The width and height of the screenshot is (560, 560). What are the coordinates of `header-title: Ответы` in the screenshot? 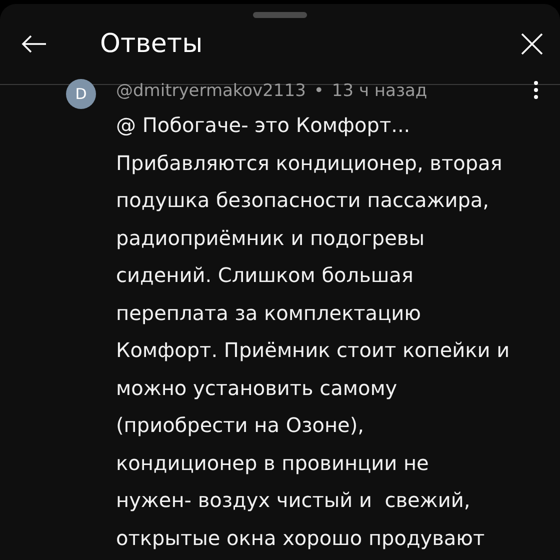 It's located at (152, 44).